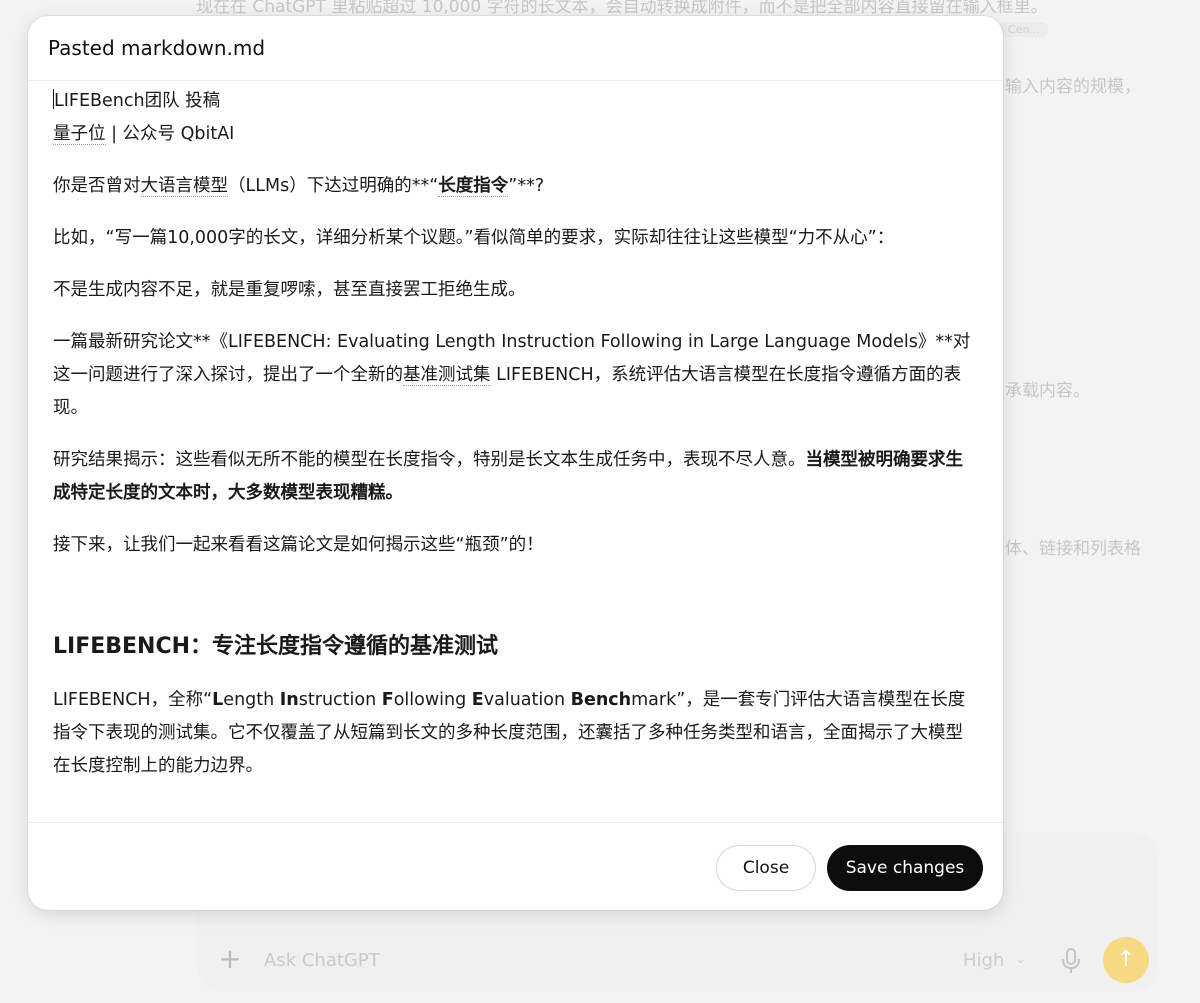  Describe the element at coordinates (170, 134) in the screenshot. I see `byline-account: | 公众号 QbitAI` at that location.